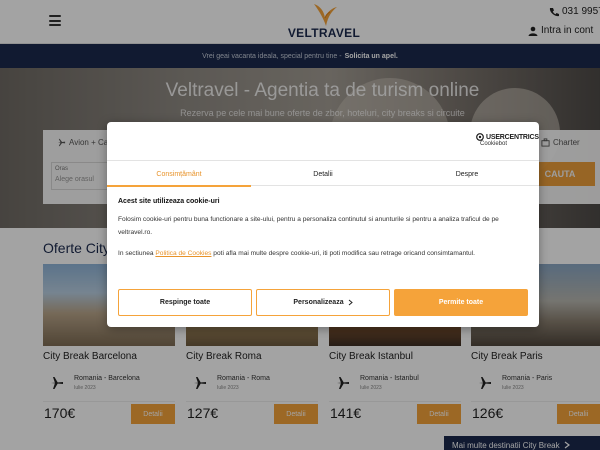  I want to click on cookie-tabs: Consimțământ Detalii Despre, so click(323, 173).